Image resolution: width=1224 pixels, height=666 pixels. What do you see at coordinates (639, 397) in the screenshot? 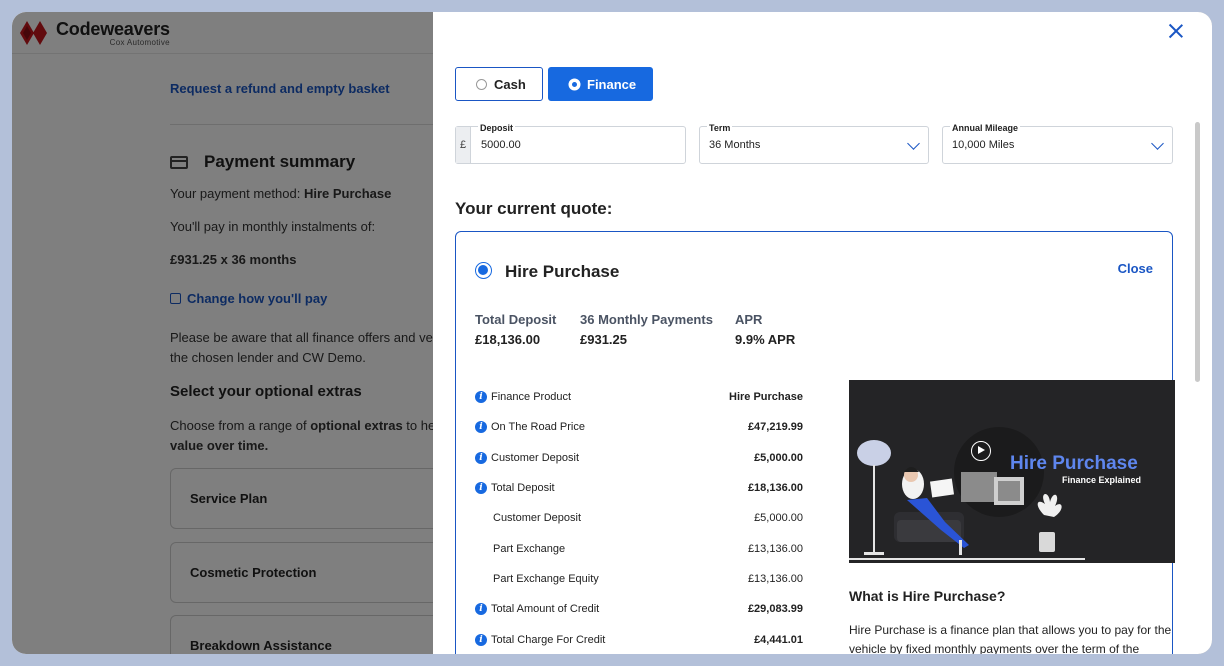
I see `breakdown-row: i Finance Product Hire Purchase` at bounding box center [639, 397].